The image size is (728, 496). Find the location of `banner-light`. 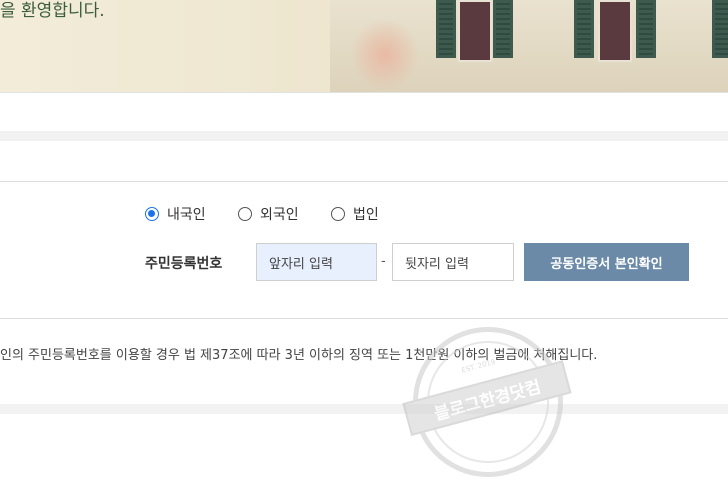

banner-light is located at coordinates (385, 55).